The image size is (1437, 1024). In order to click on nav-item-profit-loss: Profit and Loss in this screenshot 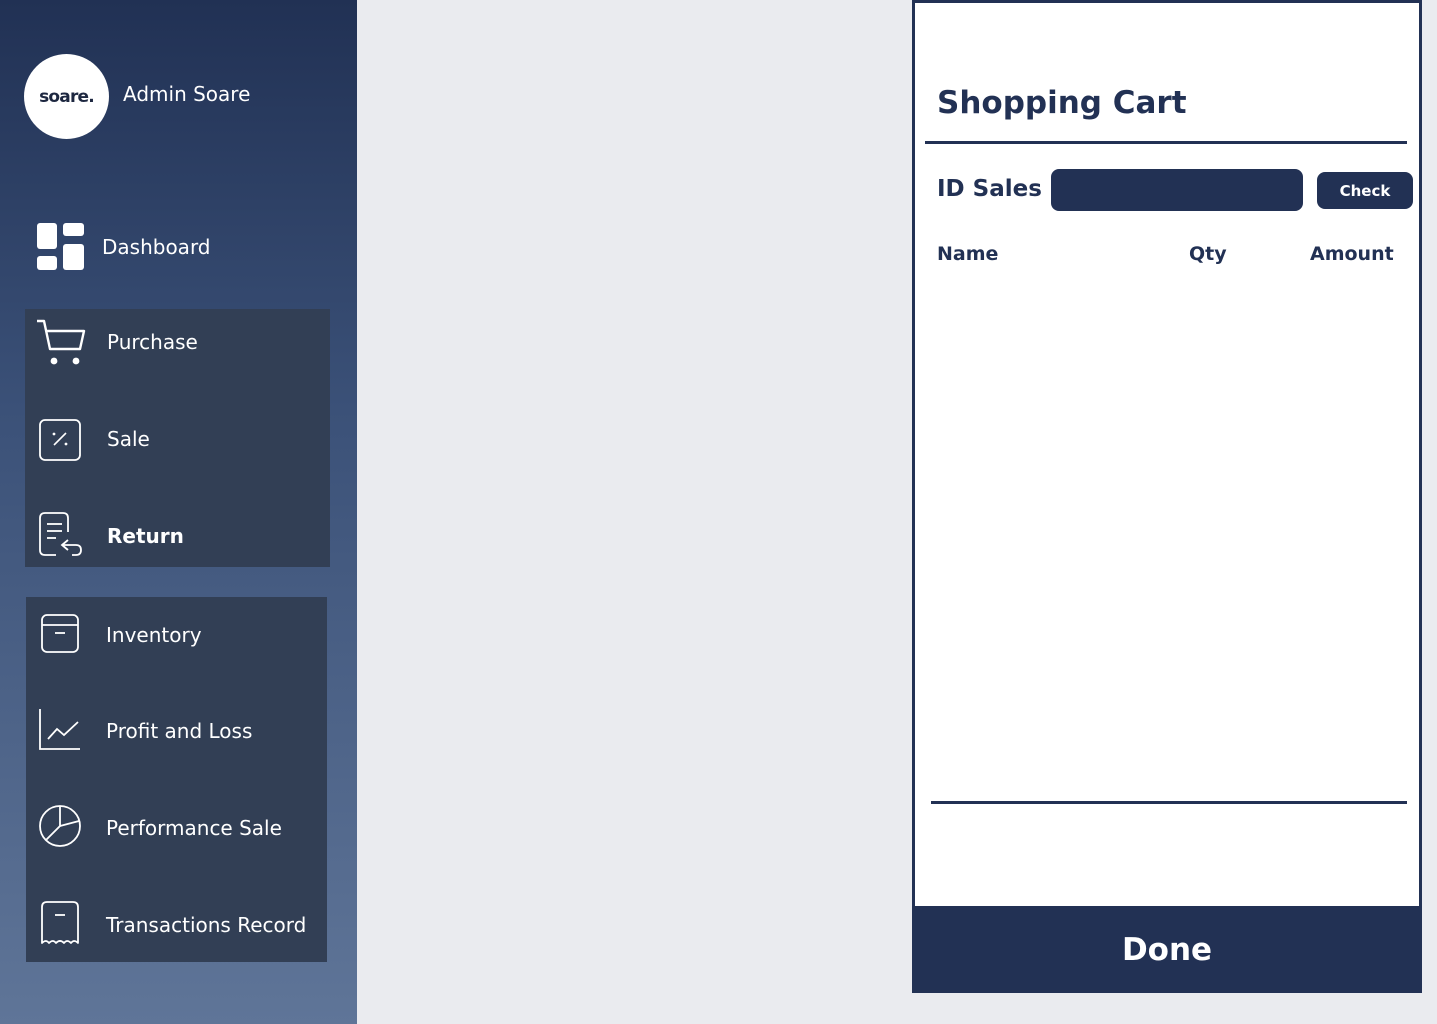, I will do `click(176, 731)`.